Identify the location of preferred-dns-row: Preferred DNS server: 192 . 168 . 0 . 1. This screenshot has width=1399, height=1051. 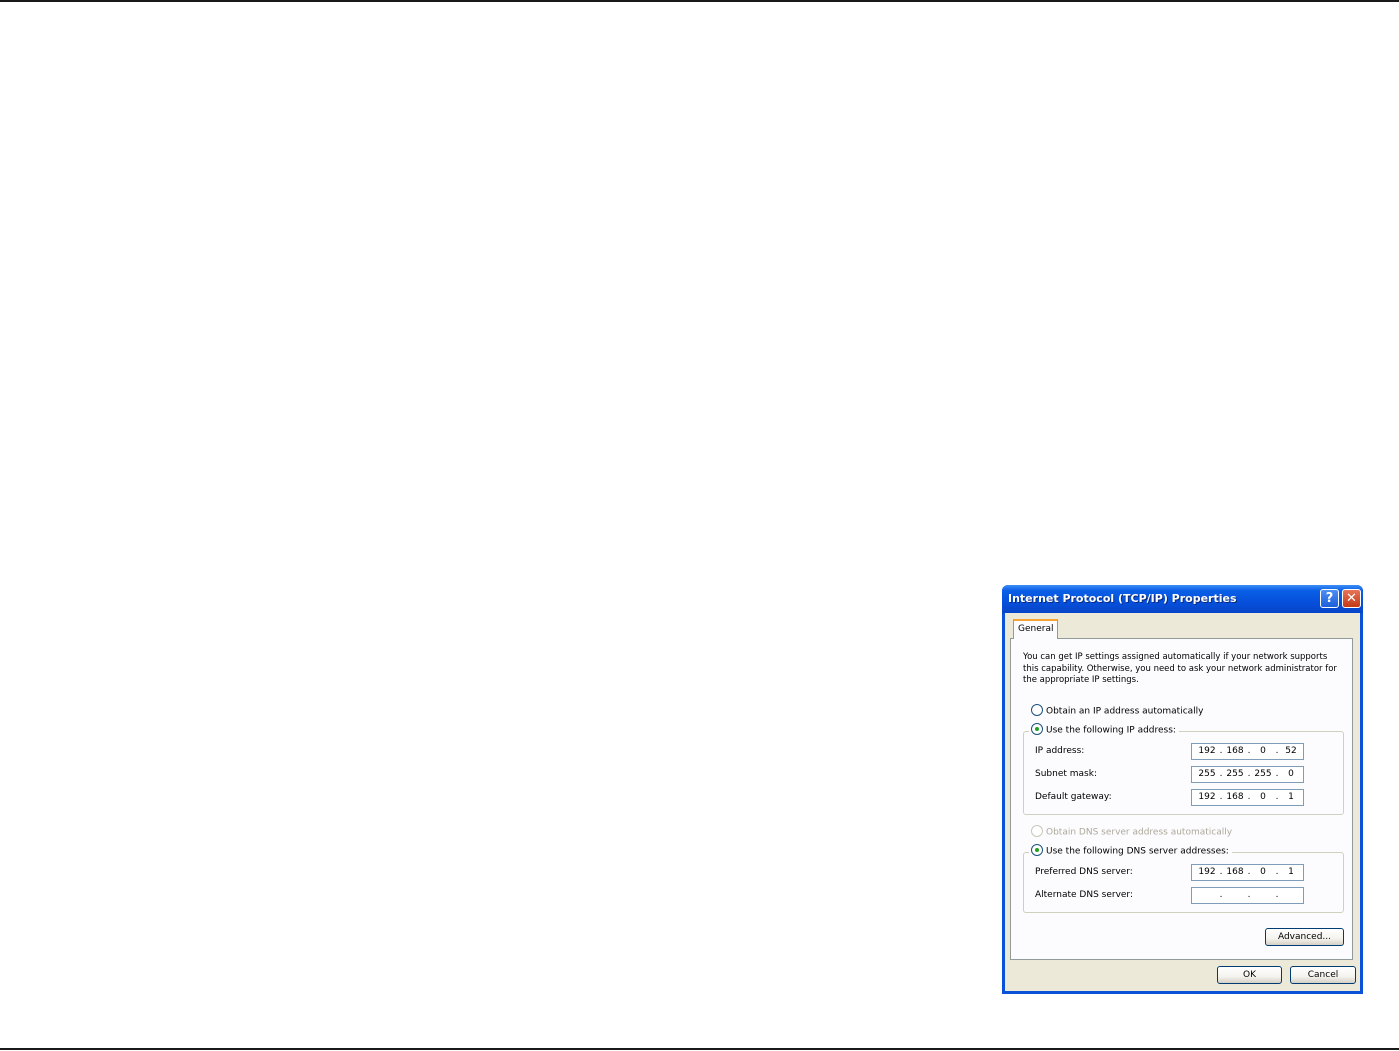
(1185, 872).